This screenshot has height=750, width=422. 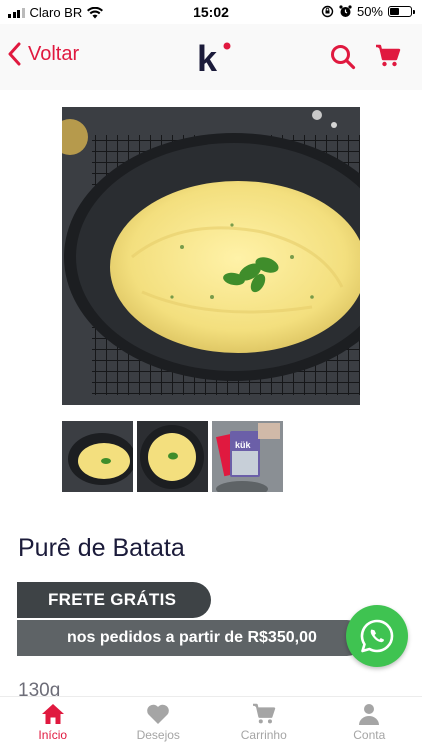 I want to click on tab-conta-label: Conta, so click(x=369, y=735).